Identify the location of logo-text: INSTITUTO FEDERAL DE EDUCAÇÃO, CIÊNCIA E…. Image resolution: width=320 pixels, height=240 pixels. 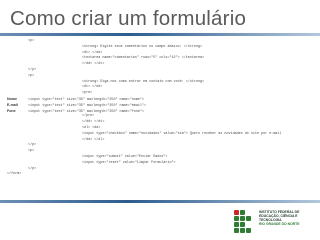
(288, 218).